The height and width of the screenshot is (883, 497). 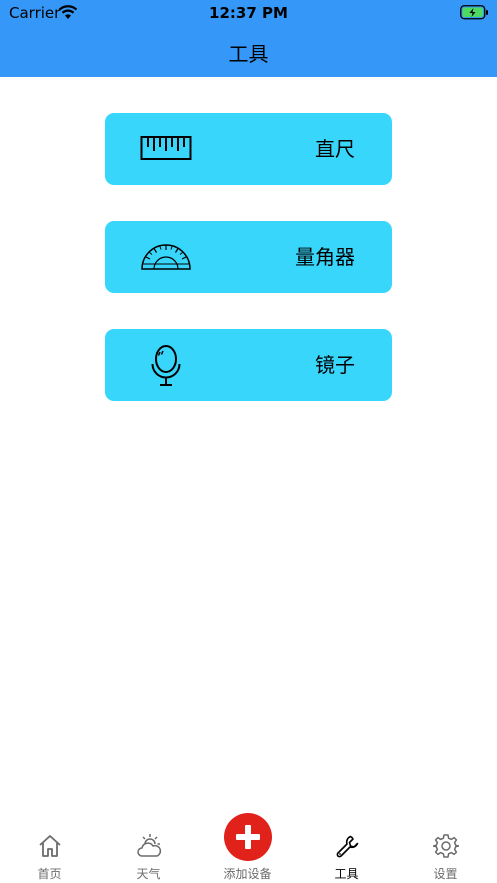 I want to click on mirror-label: 镜子, so click(x=335, y=365).